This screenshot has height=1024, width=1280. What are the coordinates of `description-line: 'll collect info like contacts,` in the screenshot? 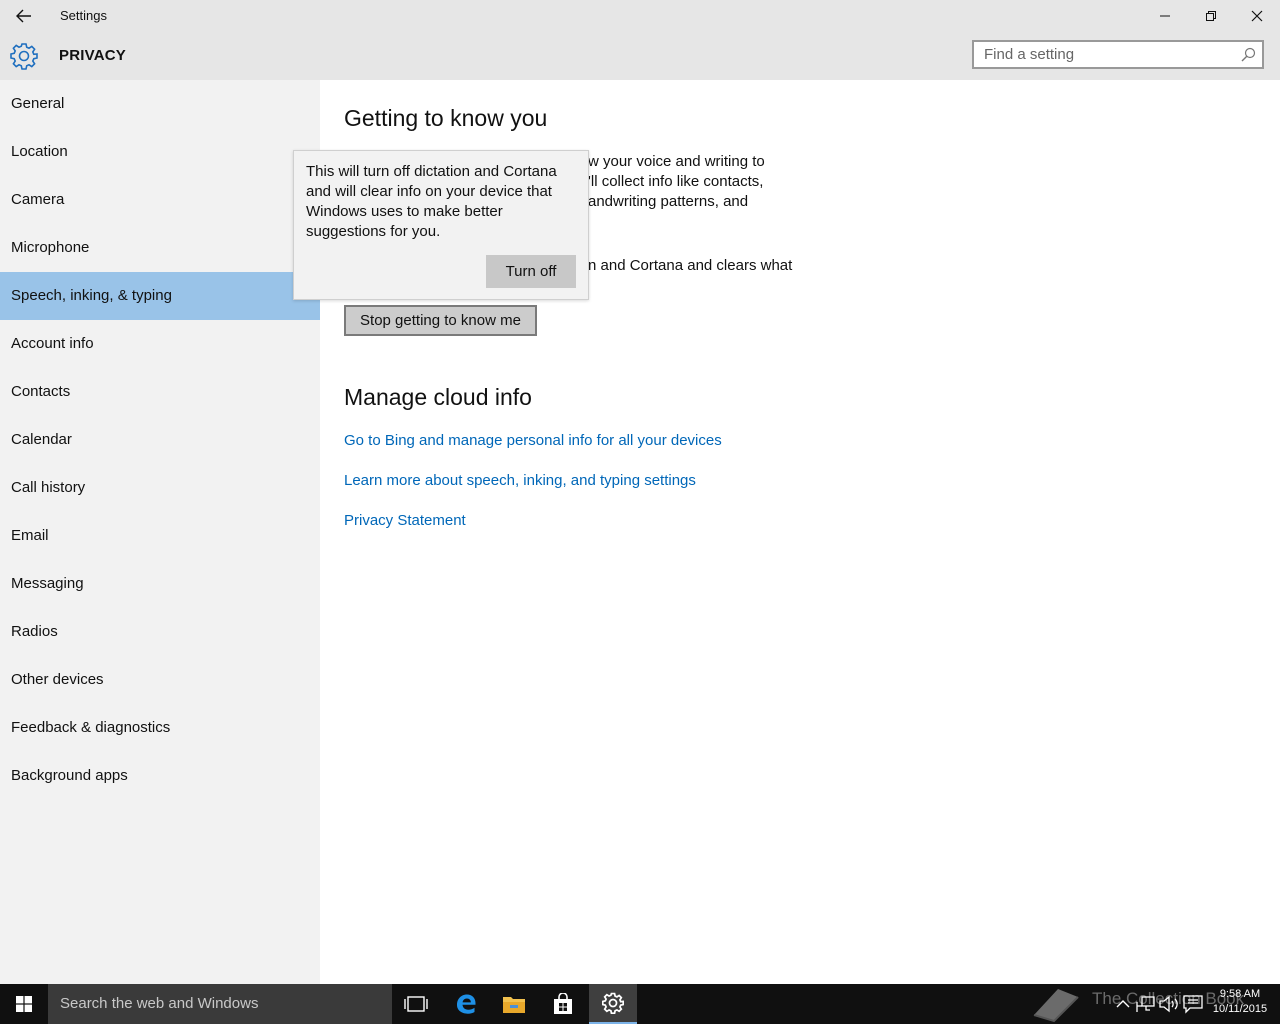 It's located at (676, 181).